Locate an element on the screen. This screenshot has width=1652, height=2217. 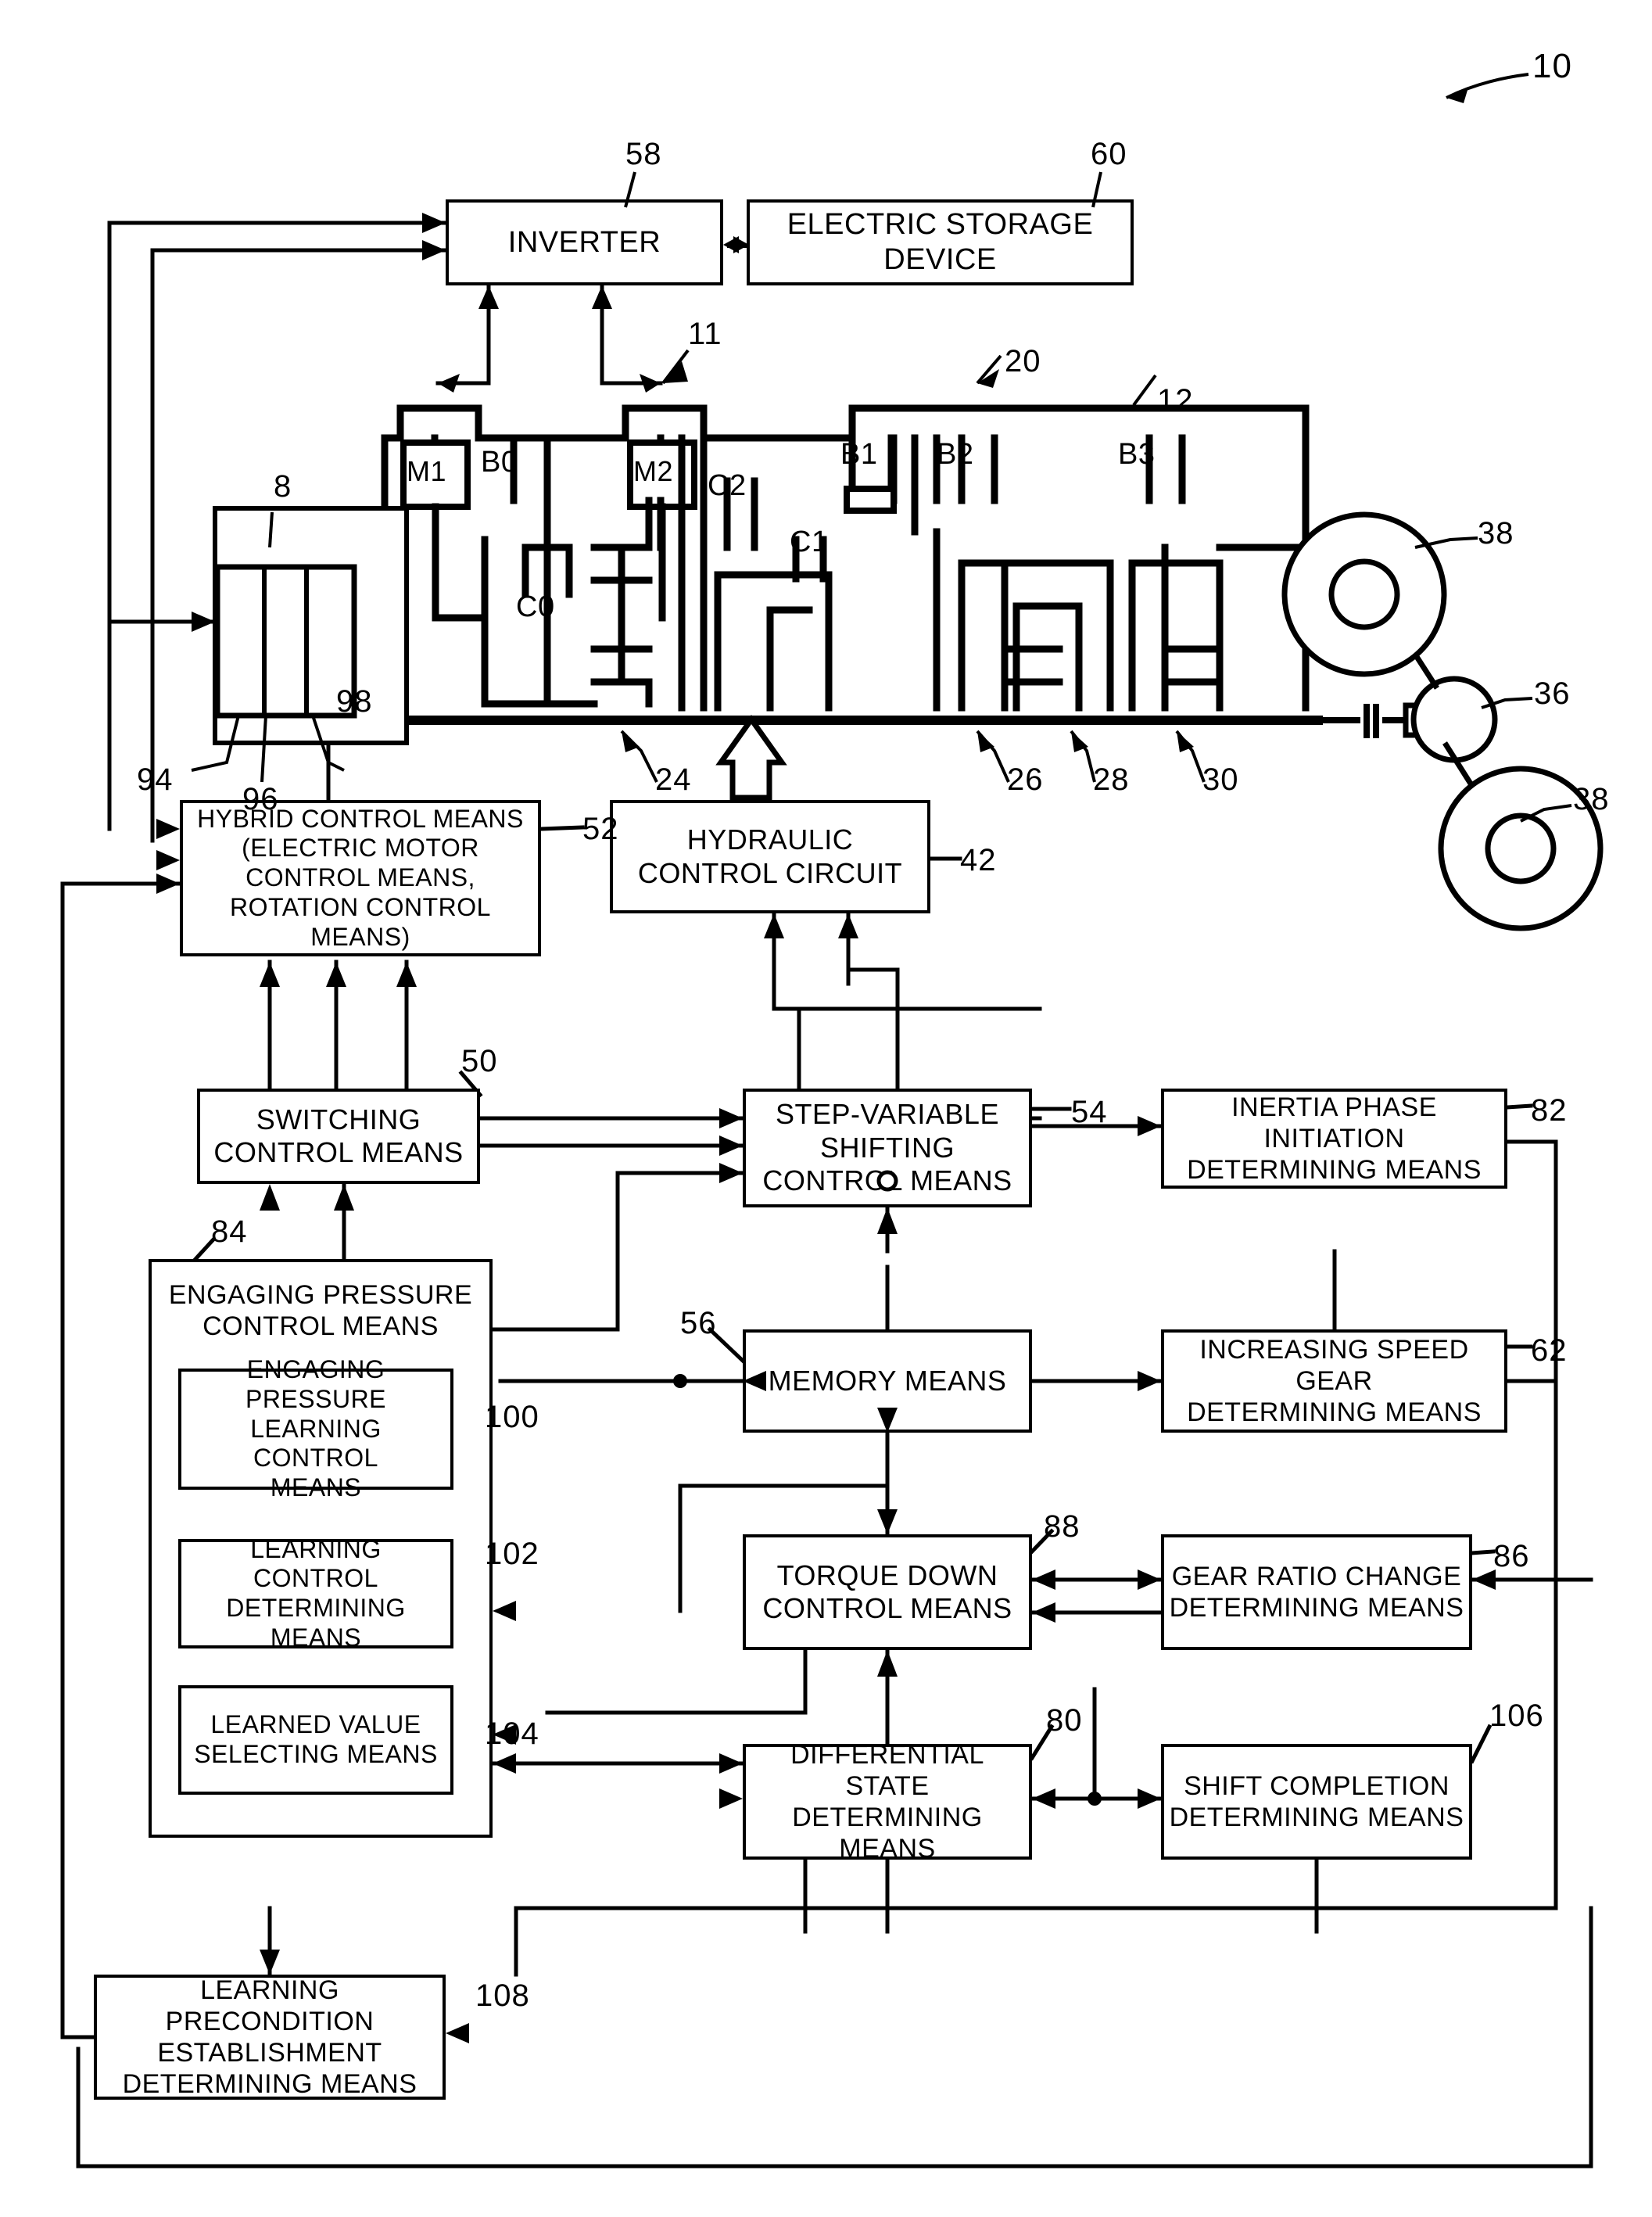
ref-88: 88 is located at coordinates (1062, 1527).